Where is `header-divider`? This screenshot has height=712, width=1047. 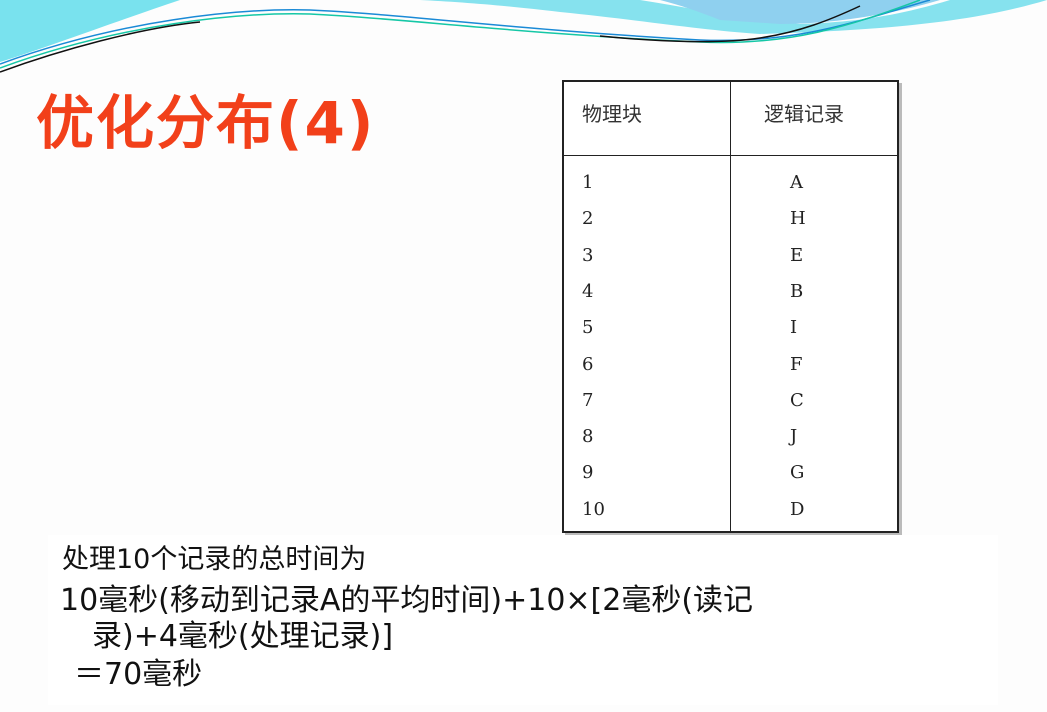
header-divider is located at coordinates (730, 155).